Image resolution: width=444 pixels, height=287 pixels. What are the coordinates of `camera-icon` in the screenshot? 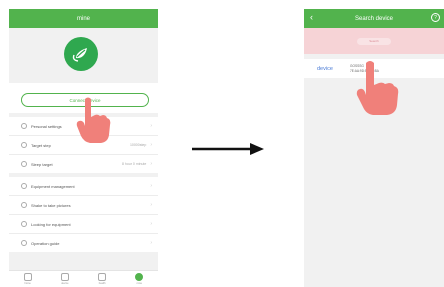 It's located at (24, 205).